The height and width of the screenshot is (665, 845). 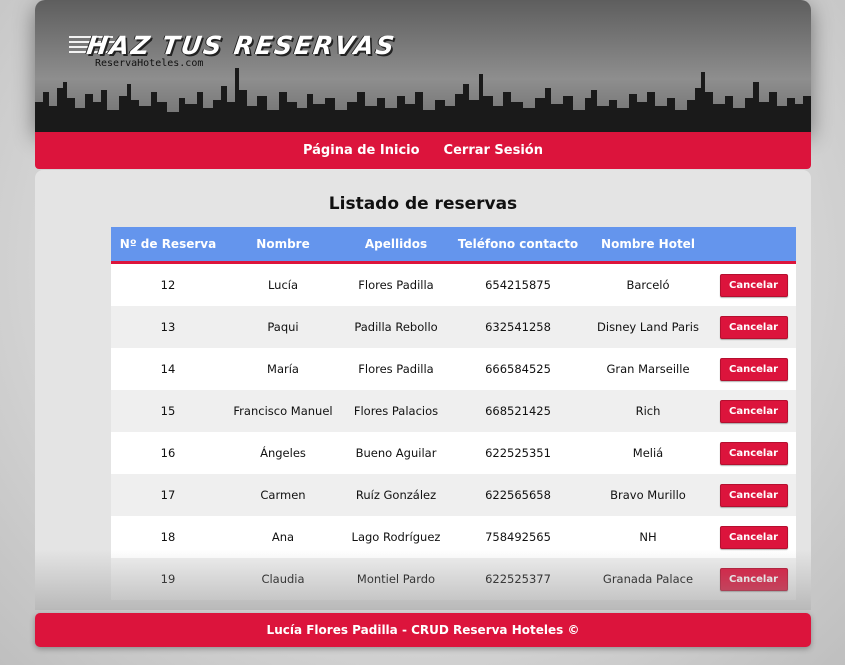 I want to click on cell-hotel: Gran Marseille, so click(x=648, y=369).